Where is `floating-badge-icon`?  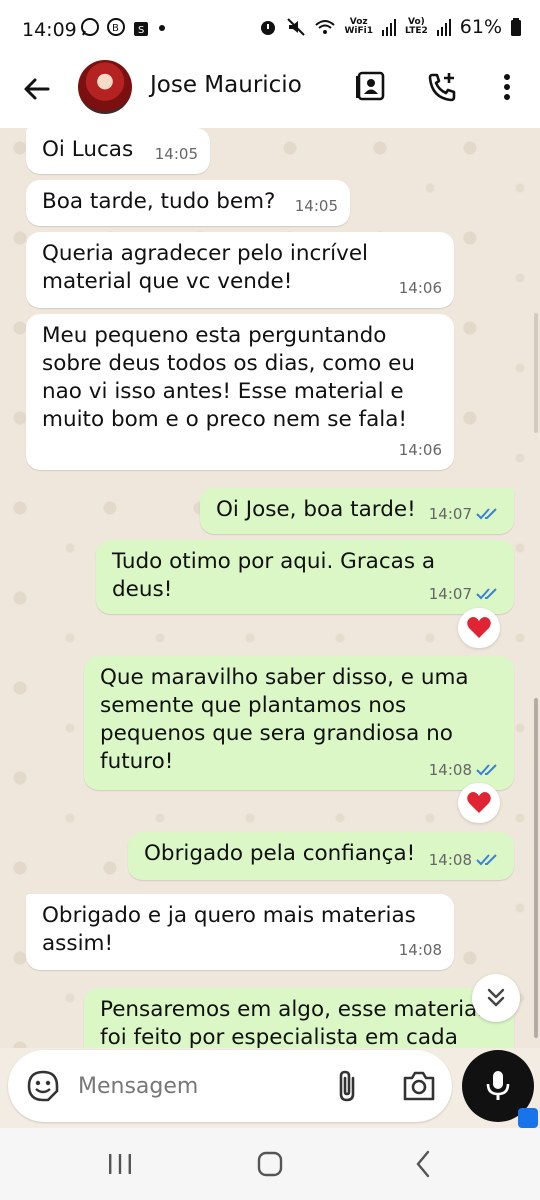 floating-badge-icon is located at coordinates (528, 1118).